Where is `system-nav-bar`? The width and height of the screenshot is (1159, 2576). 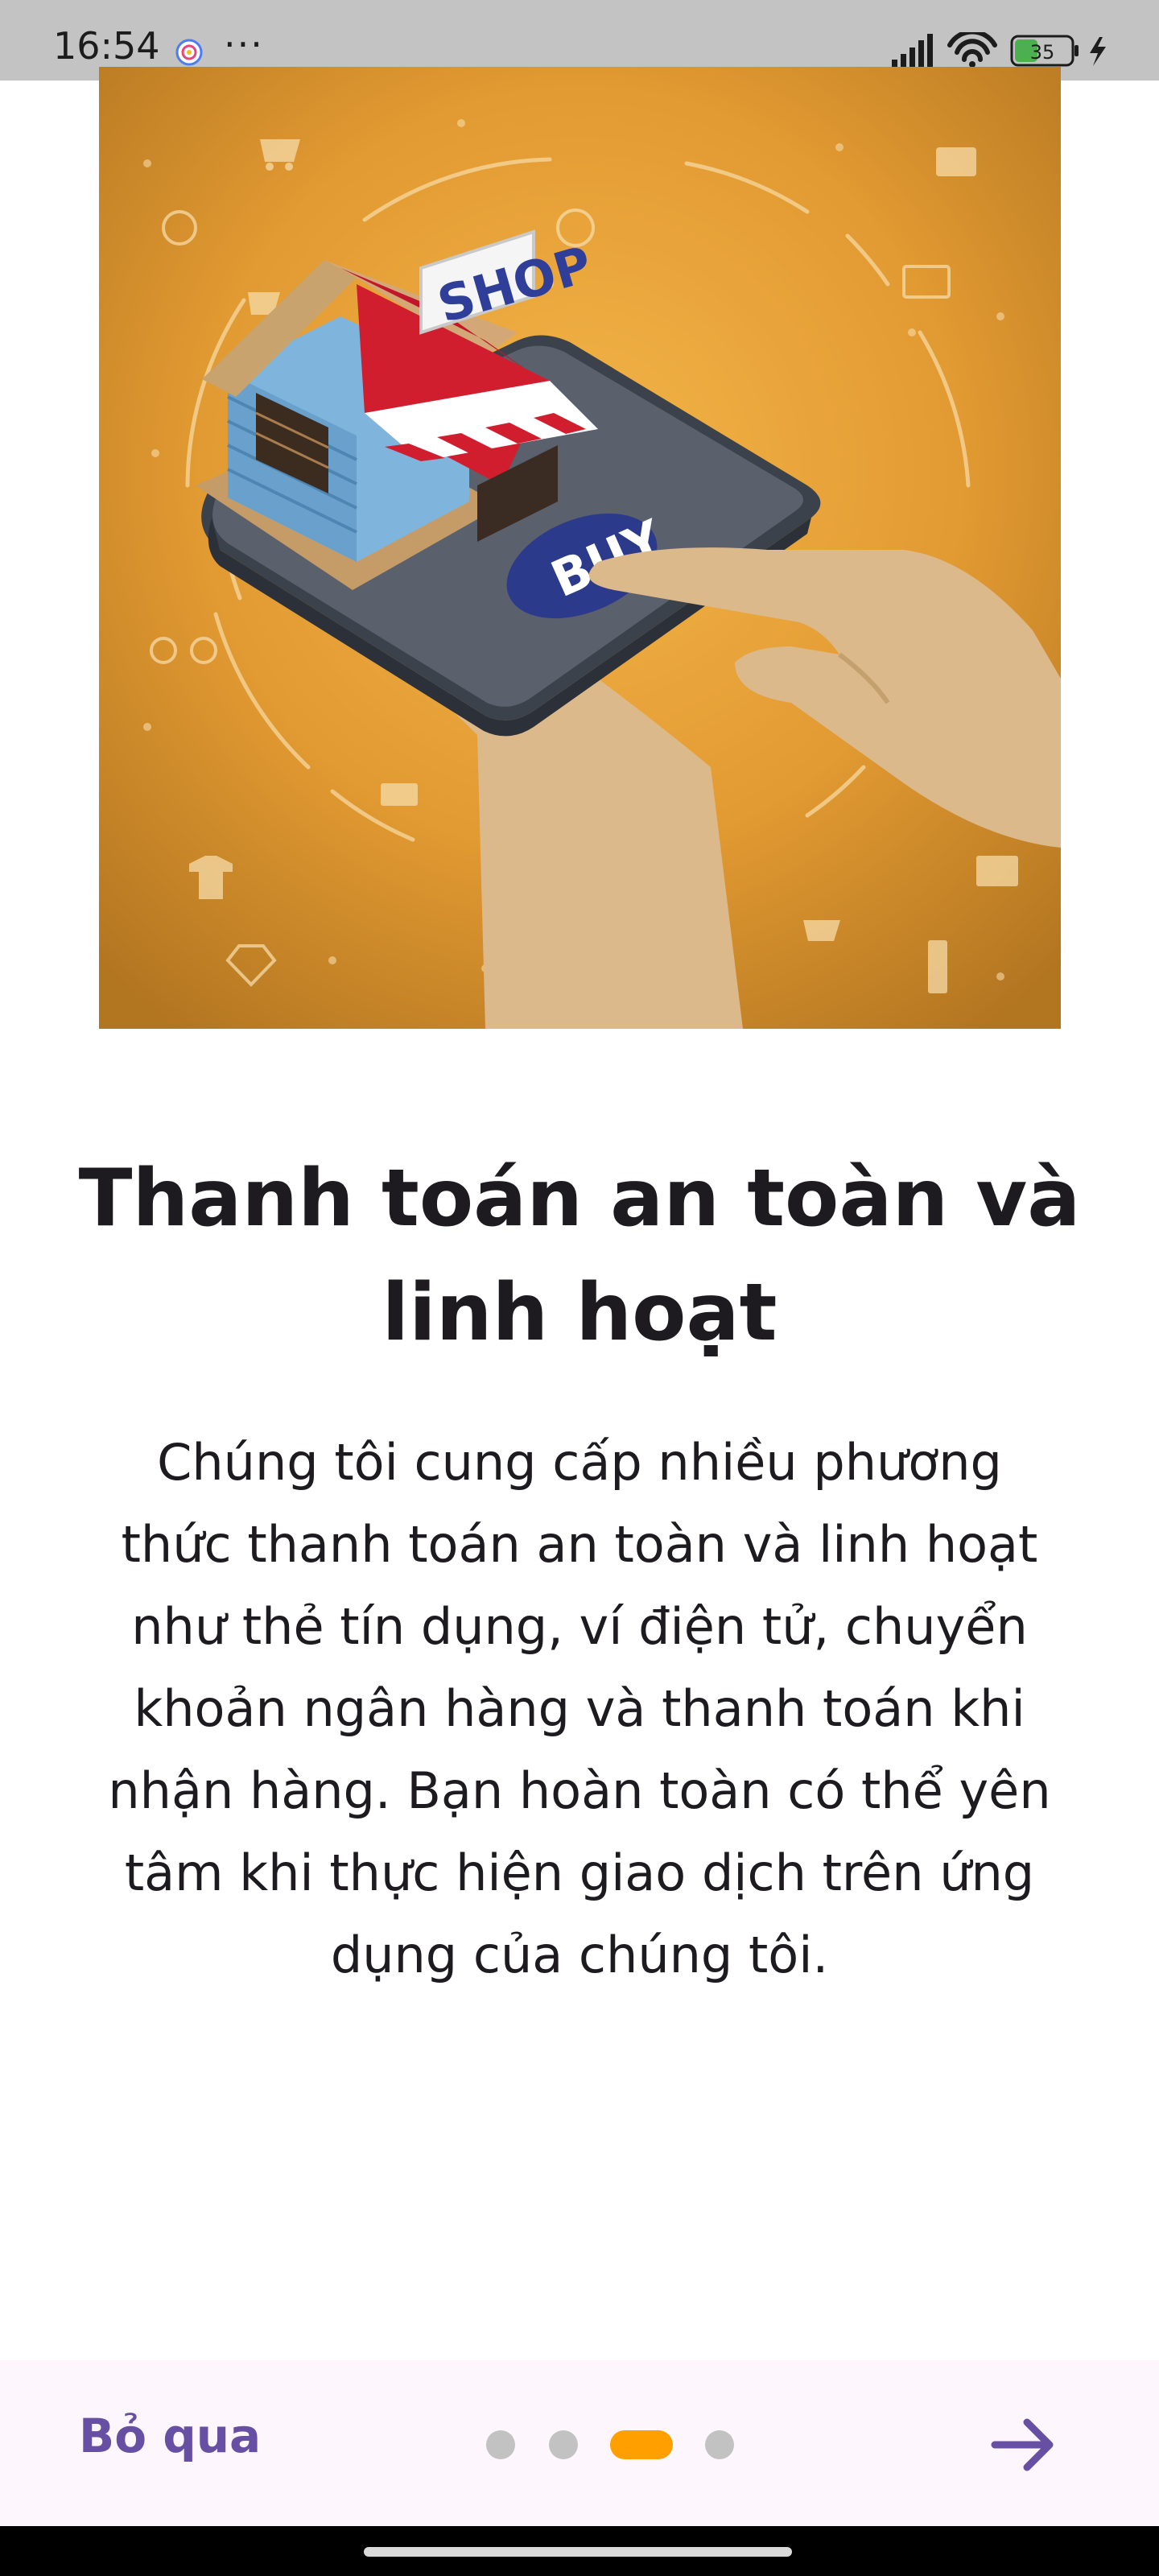
system-nav-bar is located at coordinates (579, 2551).